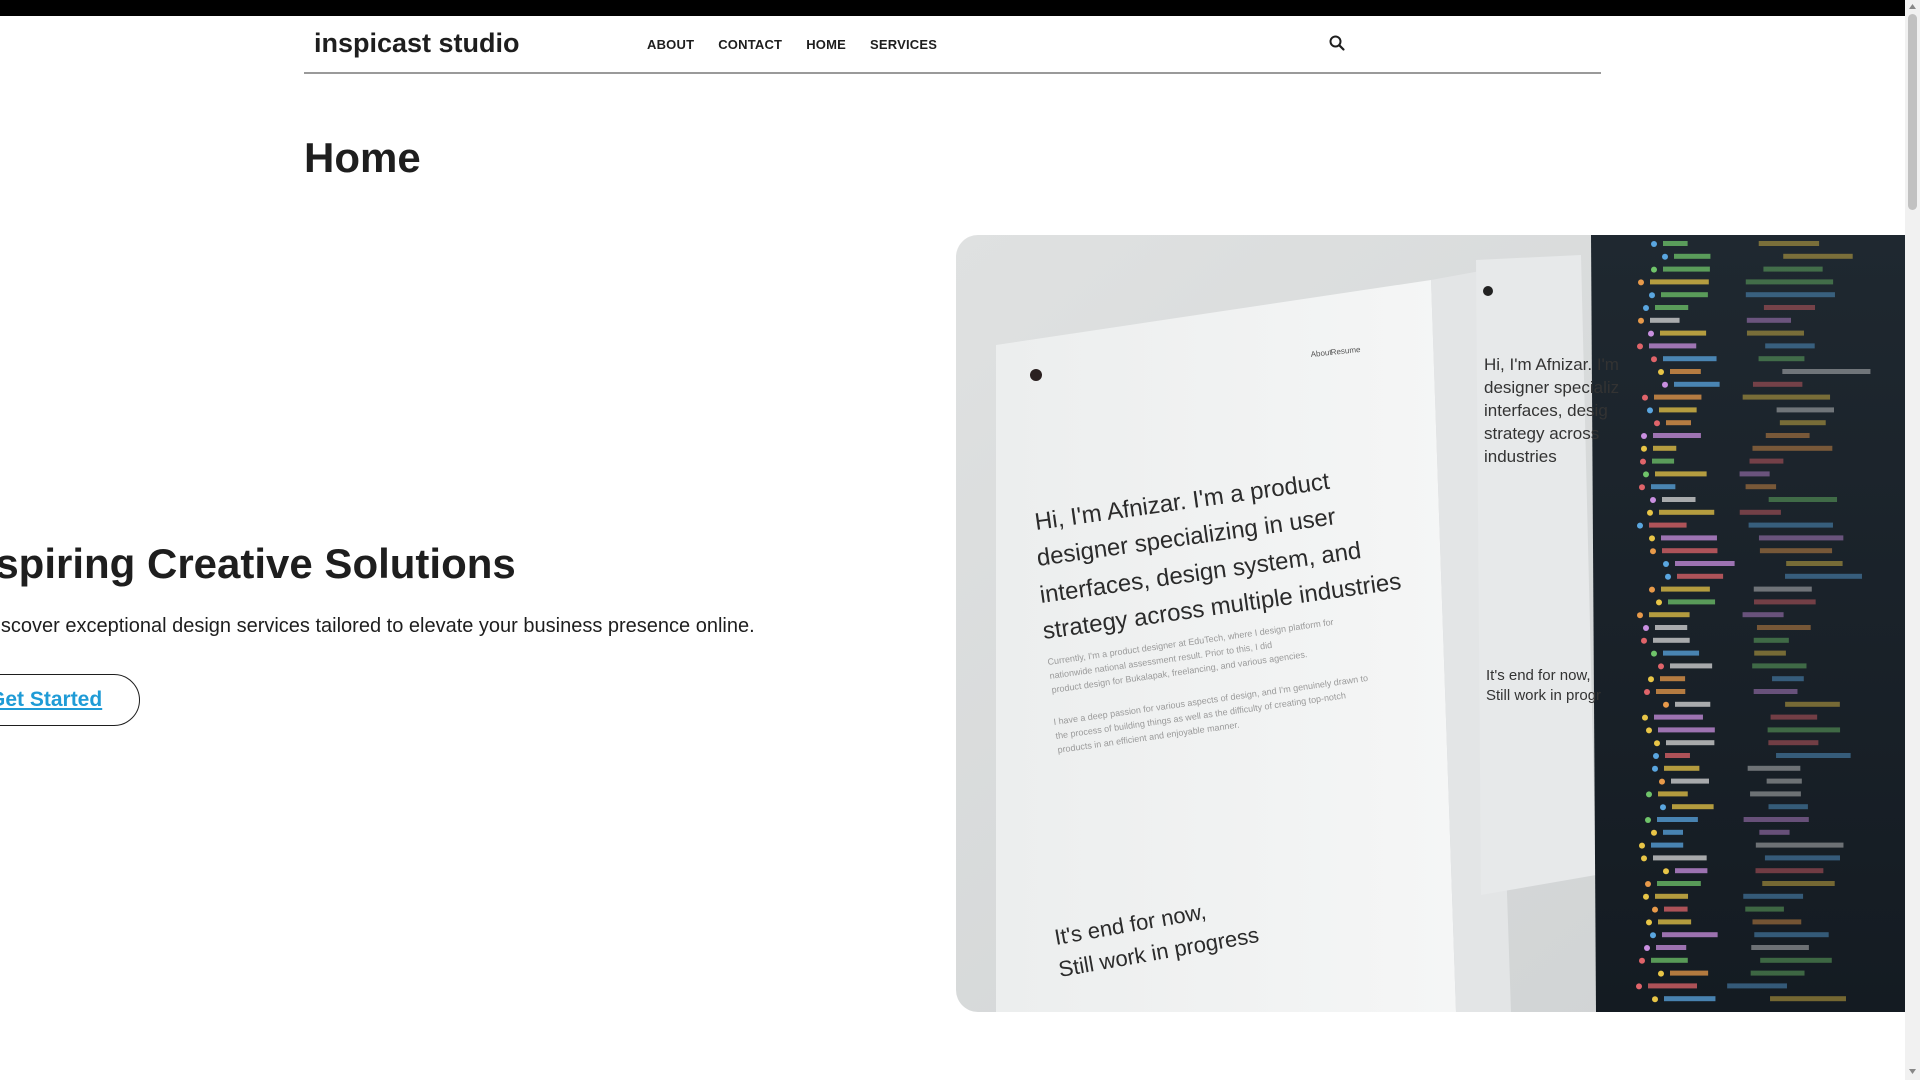  I want to click on svg-text: designer specializ, so click(1551, 387).